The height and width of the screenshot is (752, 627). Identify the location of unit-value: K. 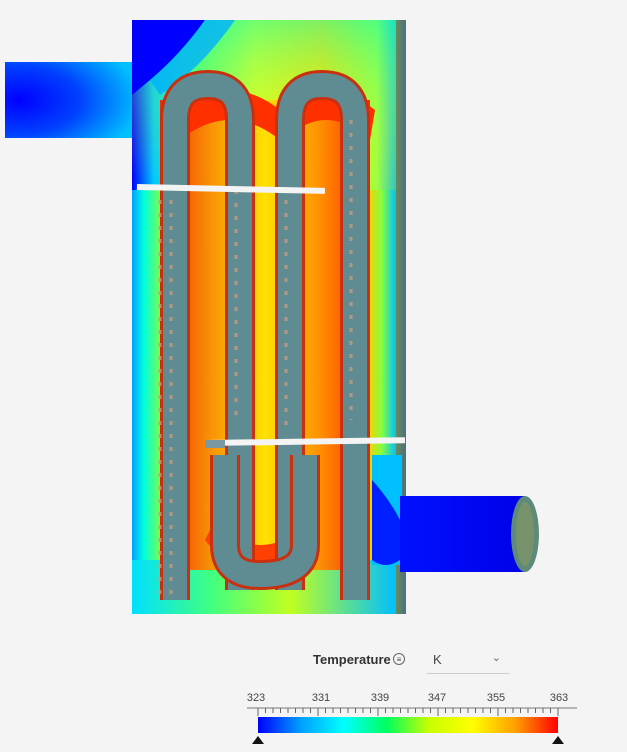
(437, 659).